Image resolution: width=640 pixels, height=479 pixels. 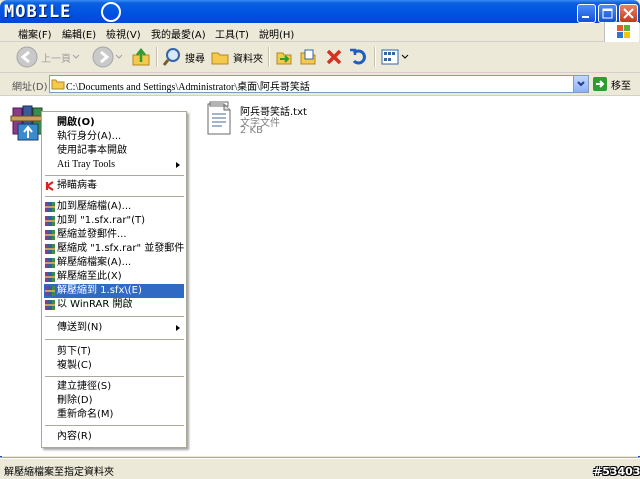 I want to click on menu-item-add-to-rar: 加到 "1.sfx.rar"(T), so click(x=114, y=221).